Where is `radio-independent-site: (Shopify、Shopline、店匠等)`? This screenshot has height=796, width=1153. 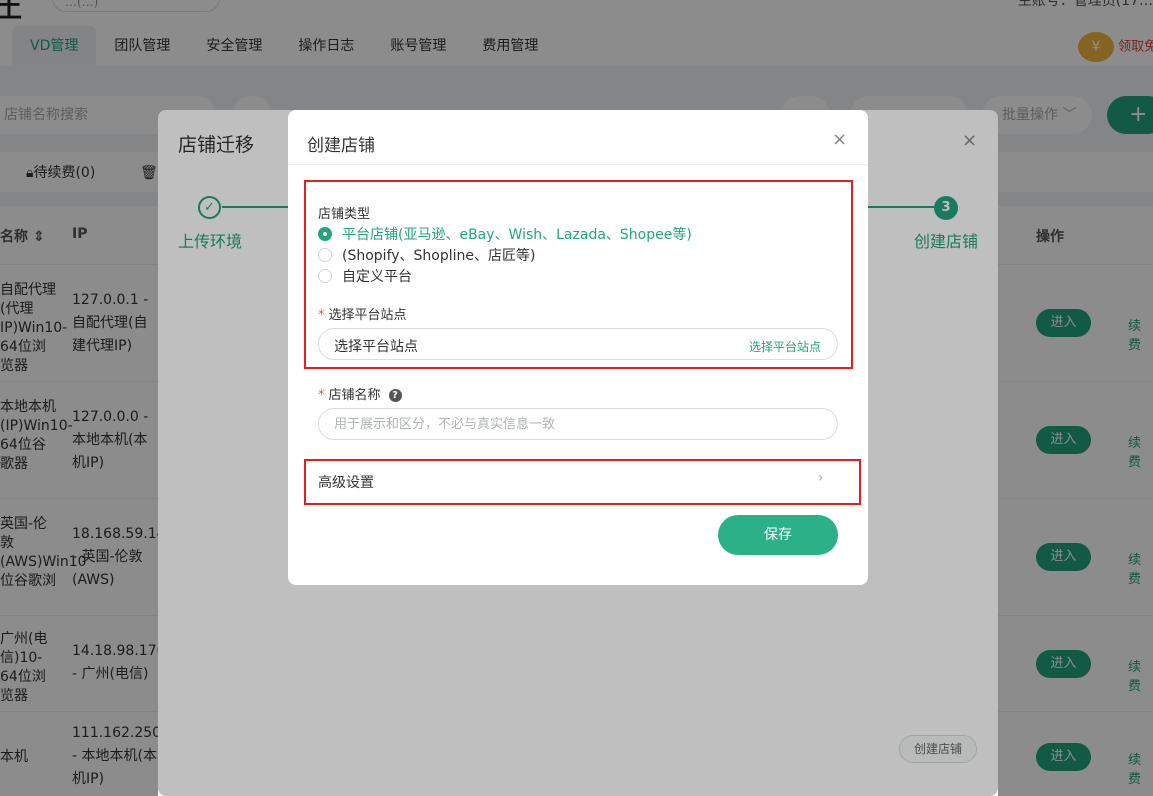 radio-independent-site: (Shopify、Shopline、店匠等) is located at coordinates (426, 255).